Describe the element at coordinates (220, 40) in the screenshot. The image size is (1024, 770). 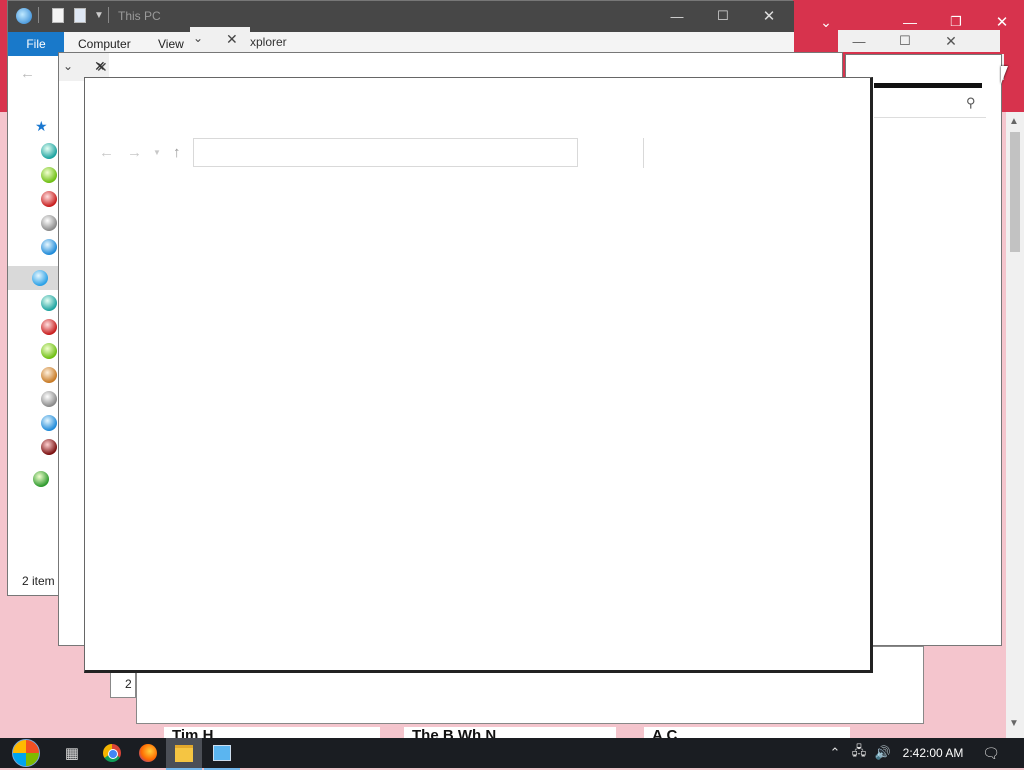
I see `tab-strip: ⌄ ✕` at that location.